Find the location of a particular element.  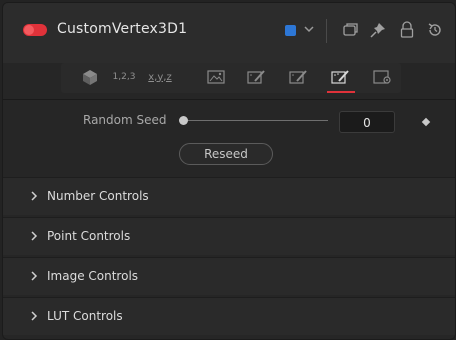

settings-icon is located at coordinates (382, 77).